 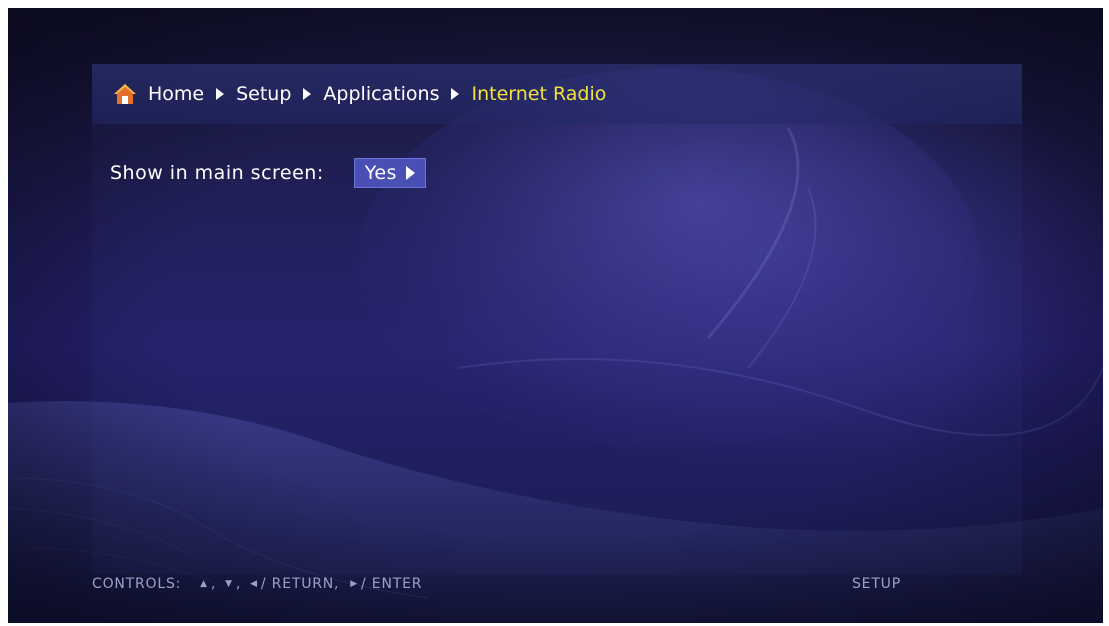 What do you see at coordinates (876, 584) in the screenshot?
I see `section-label: SETUP` at bounding box center [876, 584].